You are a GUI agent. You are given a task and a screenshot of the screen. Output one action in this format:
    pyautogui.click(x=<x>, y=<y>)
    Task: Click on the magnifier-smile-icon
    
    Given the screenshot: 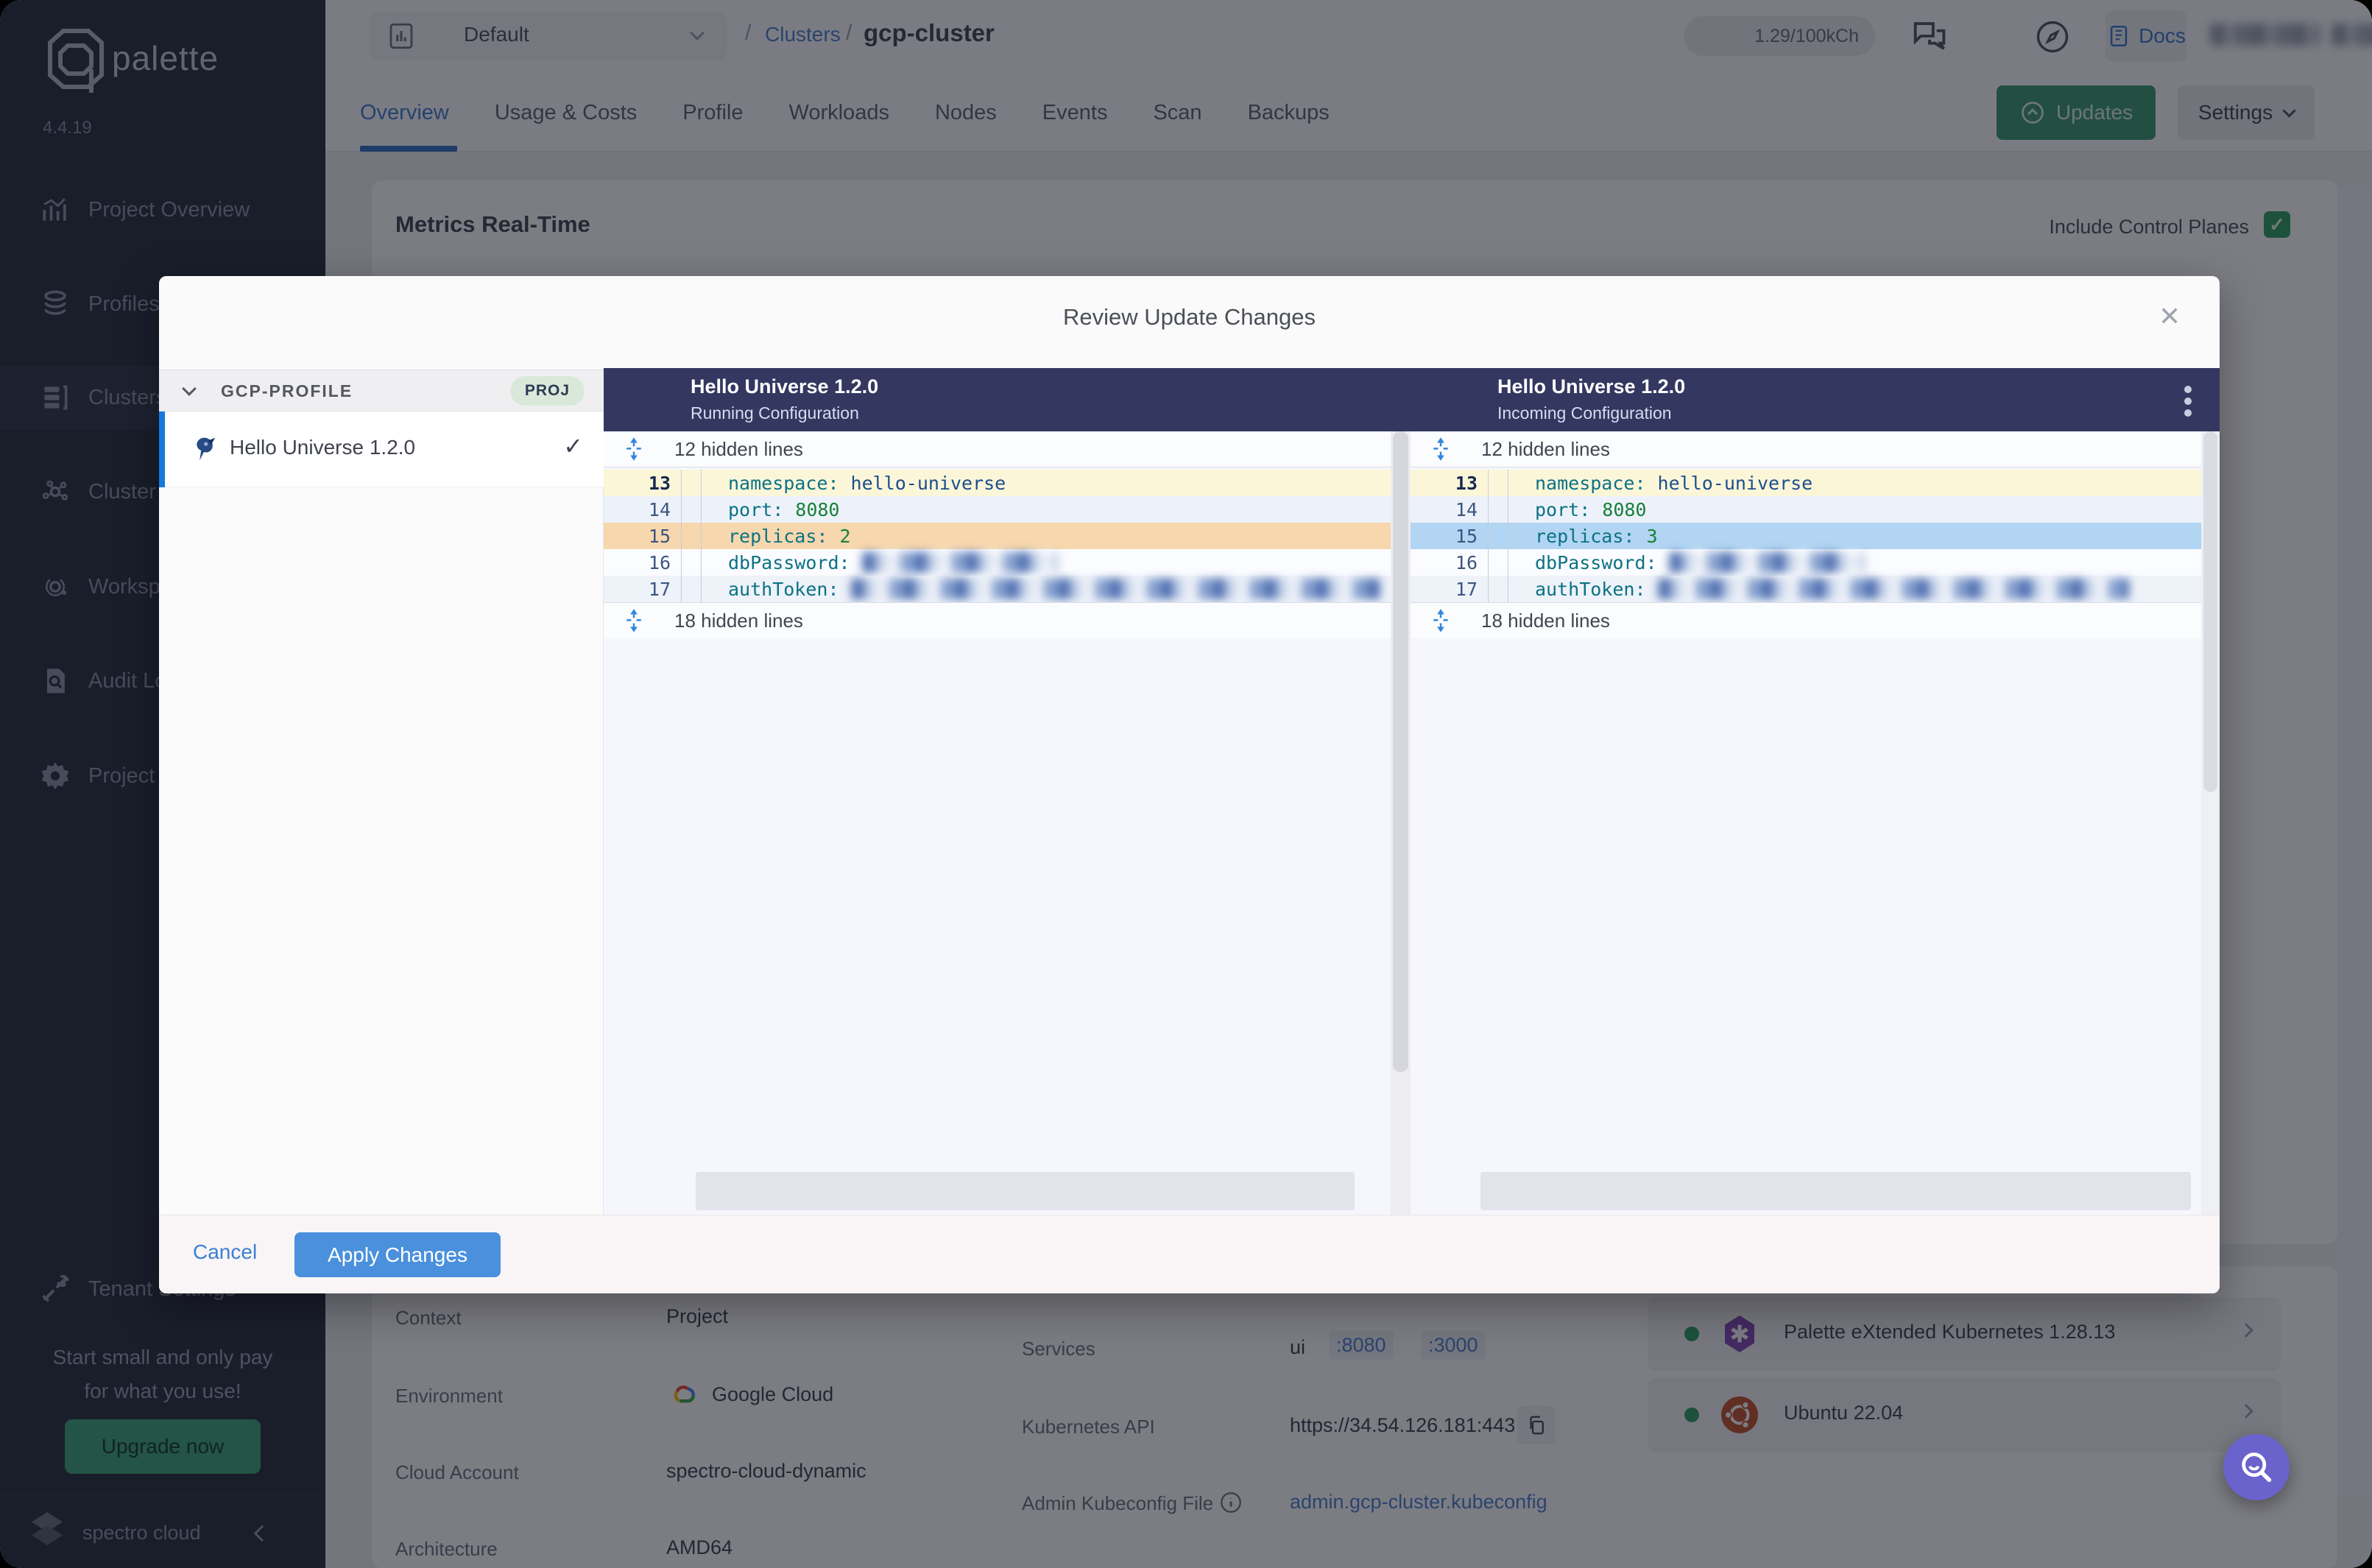 What is the action you would take?
    pyautogui.click(x=2257, y=1467)
    